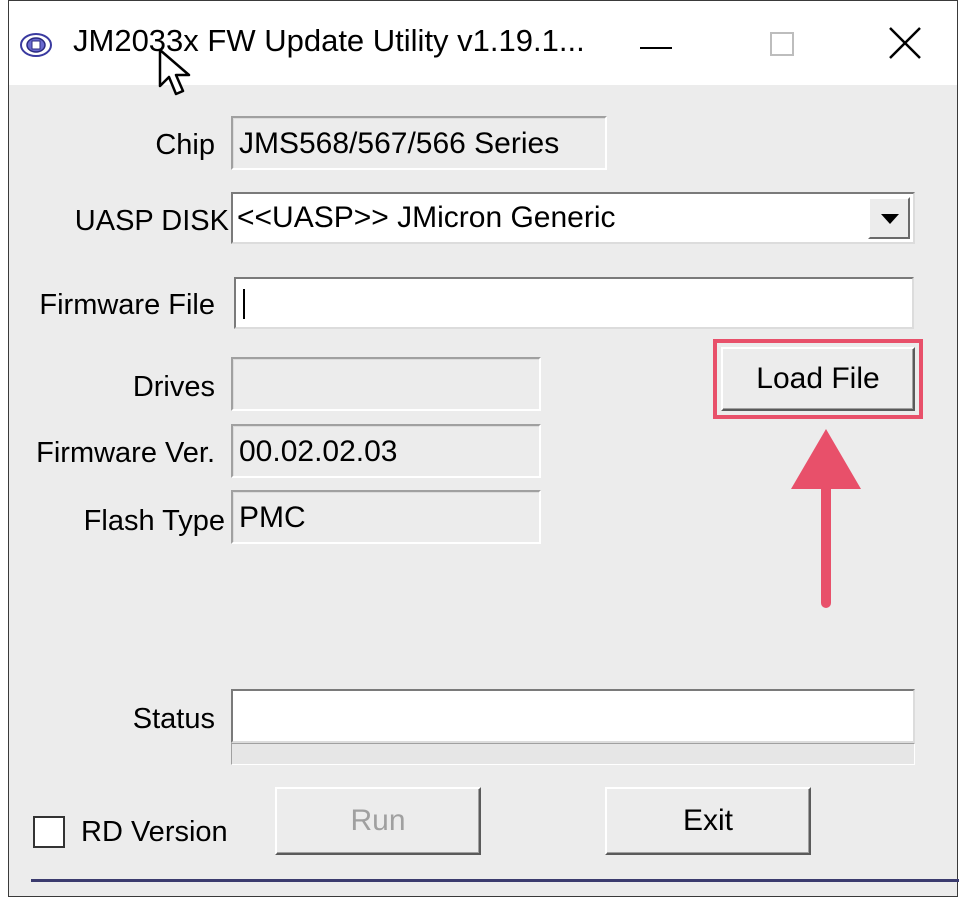 The image size is (964, 906). I want to click on text-caret, so click(244, 304).